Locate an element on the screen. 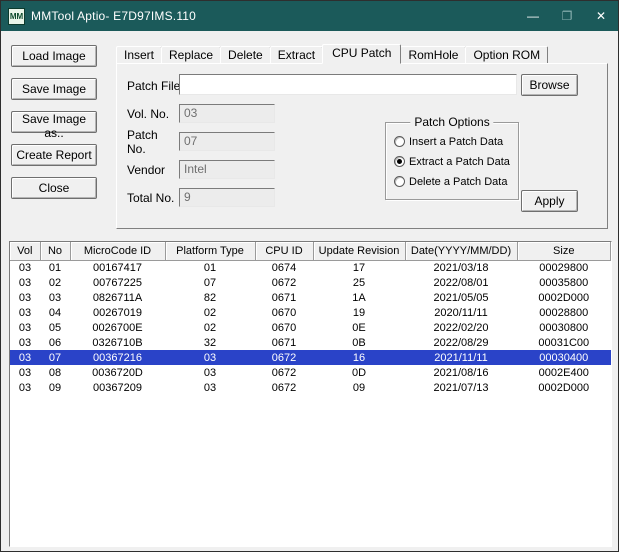 The width and height of the screenshot is (619, 552). table-cell: 07 is located at coordinates (210, 282).